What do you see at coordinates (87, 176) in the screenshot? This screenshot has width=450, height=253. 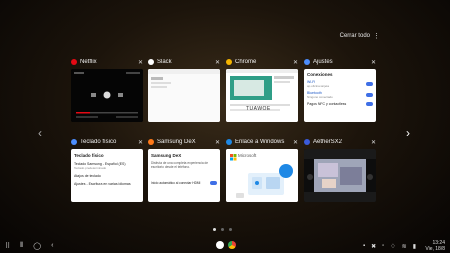 I see `row-label: Atajos de teclado` at bounding box center [87, 176].